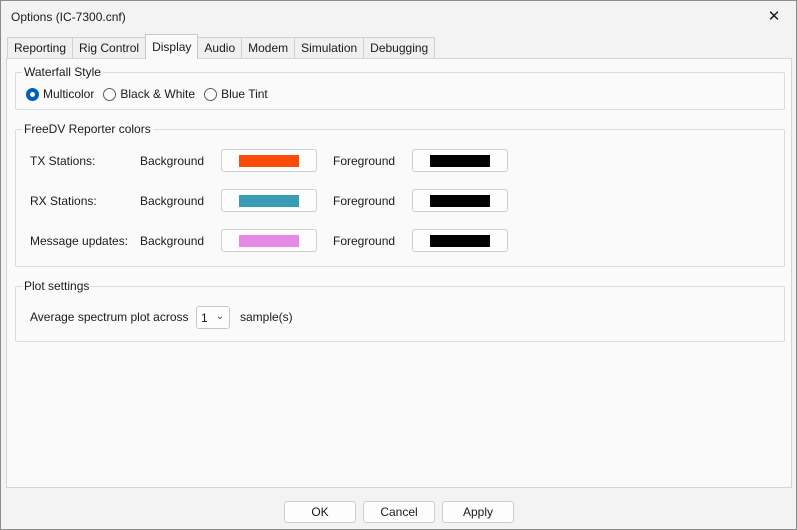 This screenshot has height=530, width=797. Describe the element at coordinates (244, 94) in the screenshot. I see `radio-label: Blue Tint` at that location.